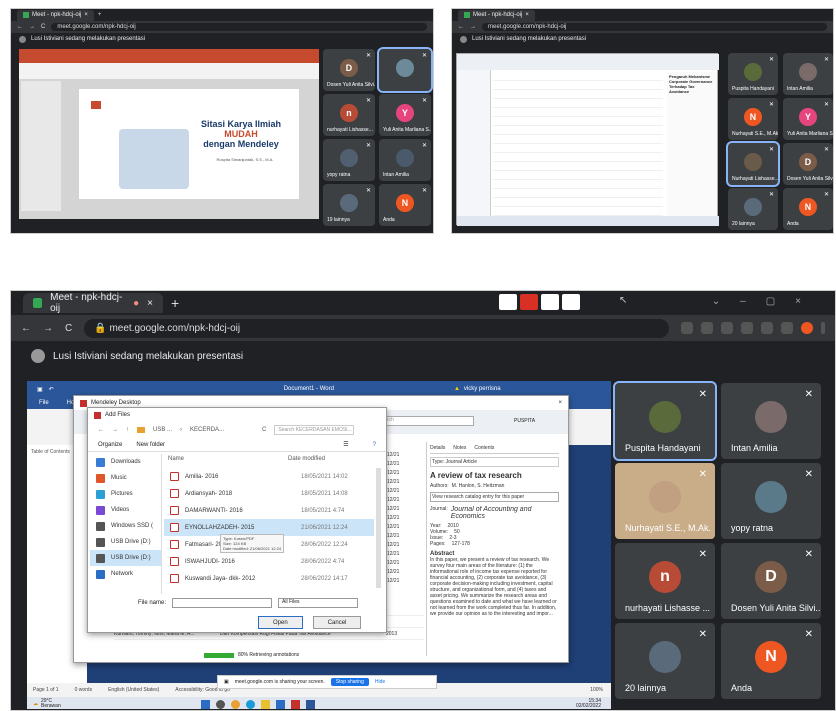  What do you see at coordinates (125, 494) in the screenshot?
I see `nav-item: Pictures` at bounding box center [125, 494].